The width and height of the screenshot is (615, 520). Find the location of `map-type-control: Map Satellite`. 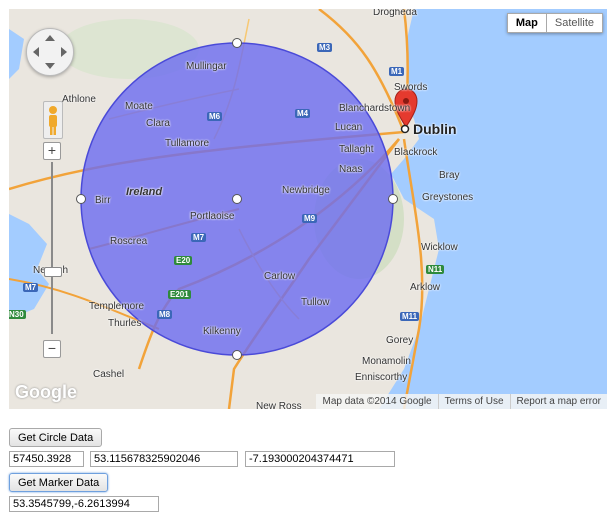

map-type-control: Map Satellite is located at coordinates (554, 23).